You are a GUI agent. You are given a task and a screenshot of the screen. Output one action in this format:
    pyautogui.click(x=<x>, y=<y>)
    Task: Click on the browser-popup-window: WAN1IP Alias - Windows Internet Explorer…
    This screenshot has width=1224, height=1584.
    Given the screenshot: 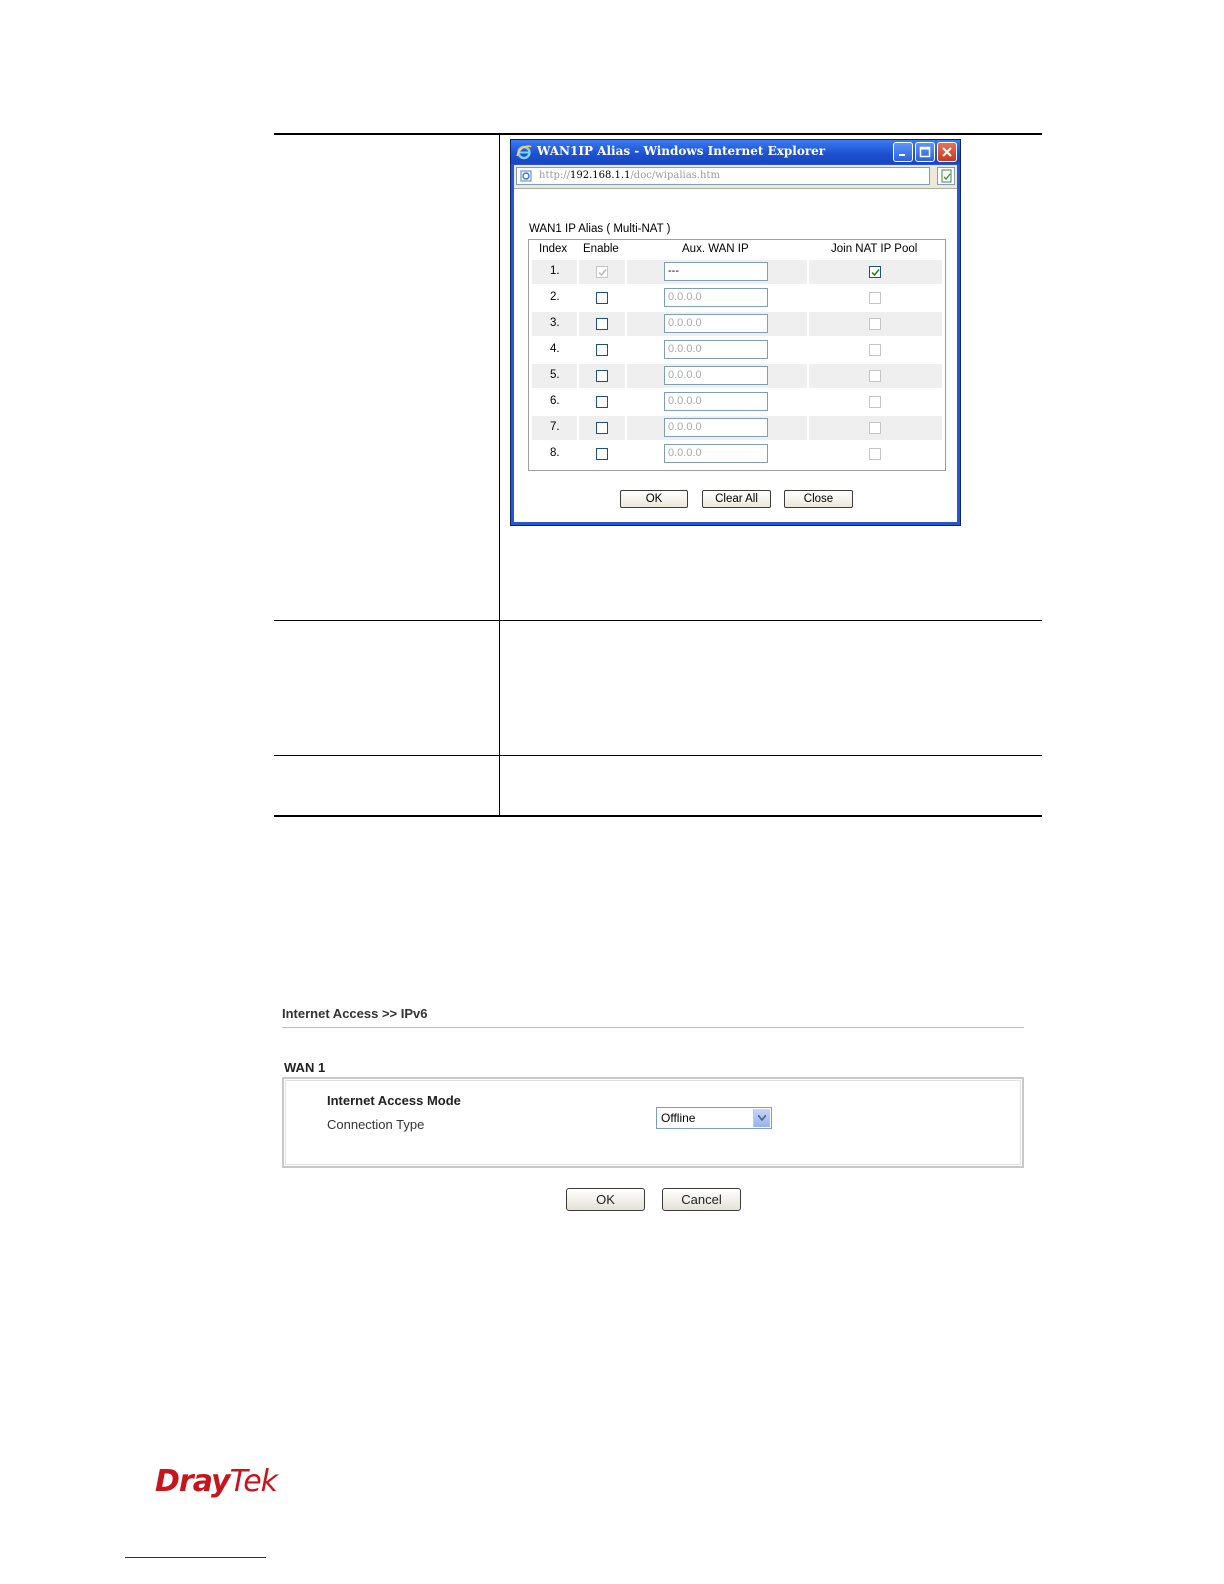 What is the action you would take?
    pyautogui.click(x=735, y=332)
    